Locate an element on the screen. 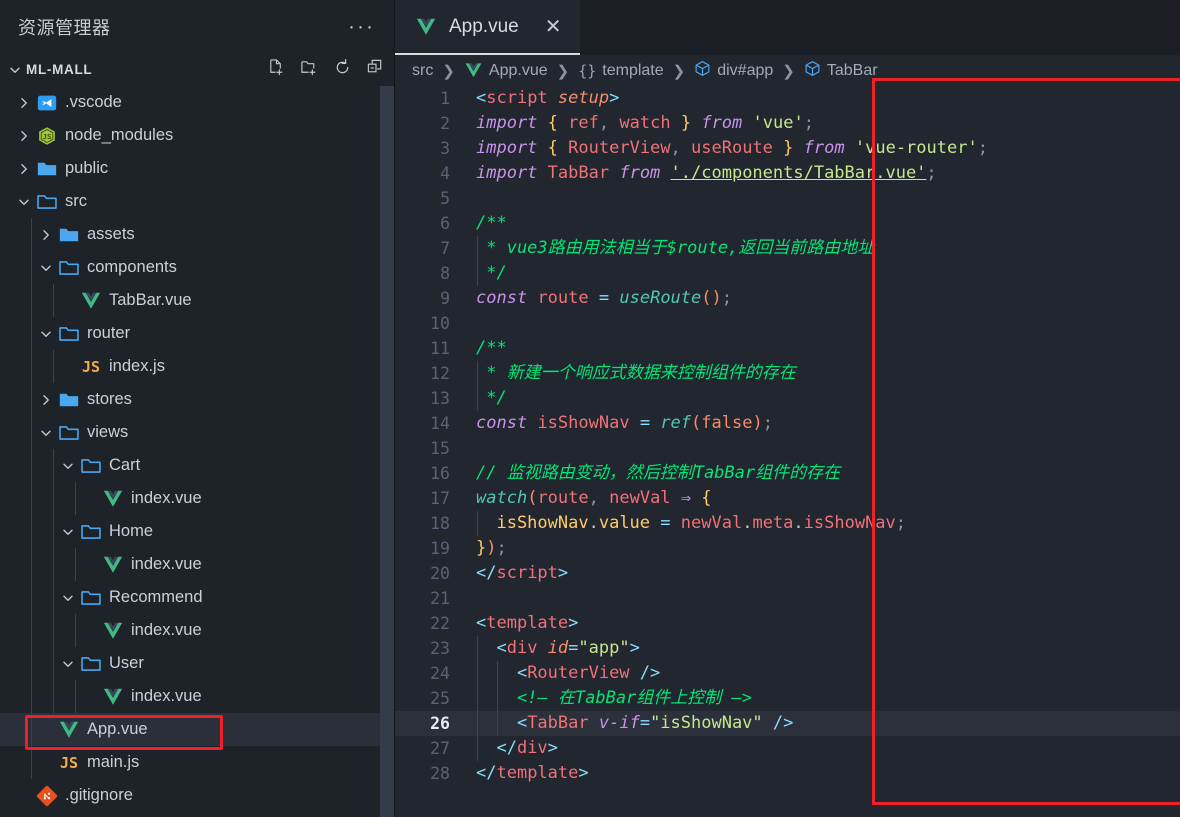 This screenshot has height=817, width=1180. code-line-text: <!— 在TabBar组件上控制 —> is located at coordinates (607, 698).